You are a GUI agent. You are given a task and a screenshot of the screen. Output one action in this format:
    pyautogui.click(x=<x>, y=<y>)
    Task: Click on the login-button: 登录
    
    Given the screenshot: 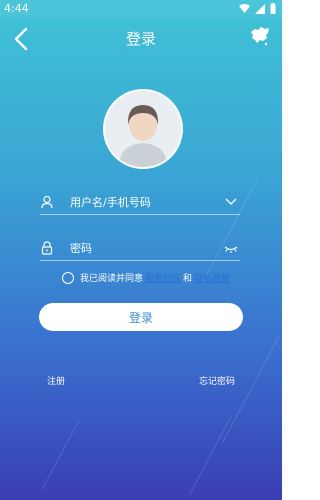 What is the action you would take?
    pyautogui.click(x=141, y=317)
    